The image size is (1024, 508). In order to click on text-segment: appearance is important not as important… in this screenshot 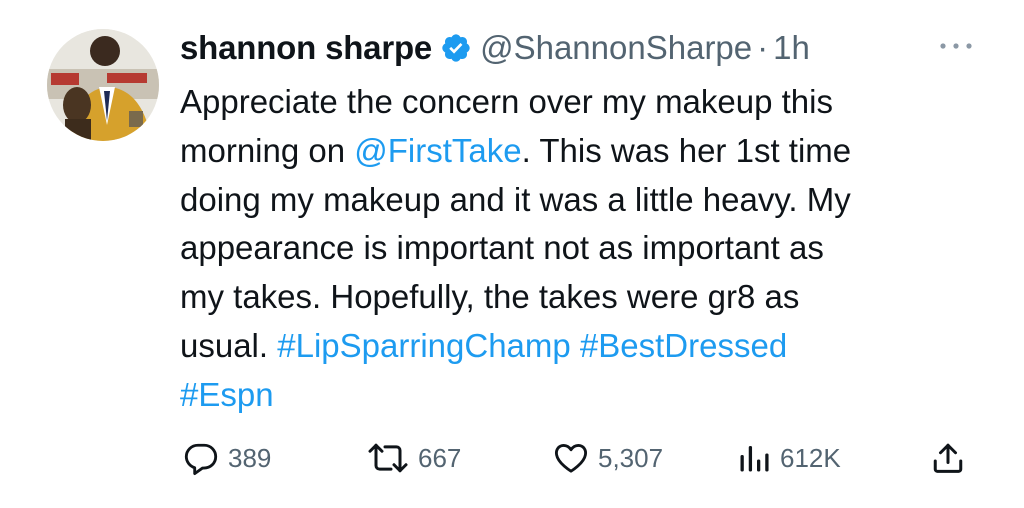, I will do `click(502, 248)`.